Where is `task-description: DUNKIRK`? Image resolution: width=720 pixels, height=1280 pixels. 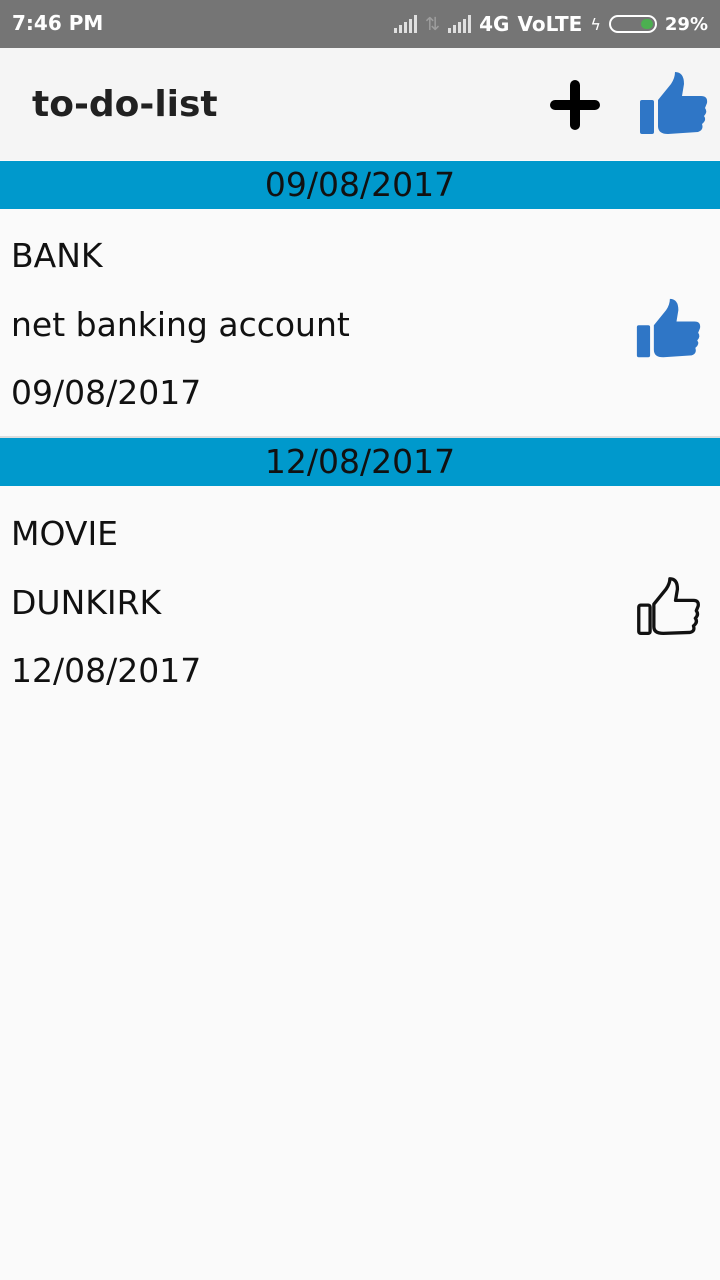 task-description: DUNKIRK is located at coordinates (86, 602).